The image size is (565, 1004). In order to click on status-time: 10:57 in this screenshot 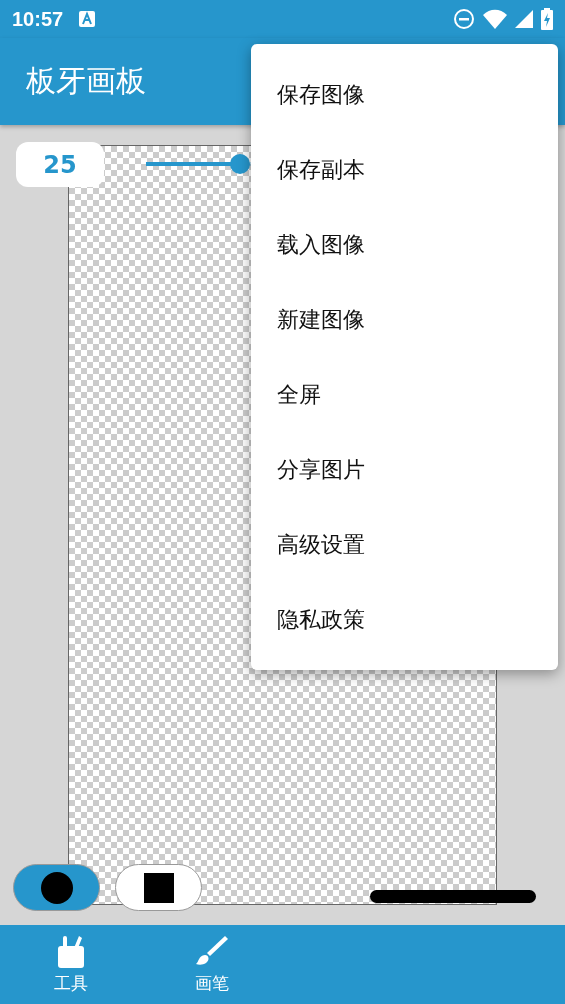, I will do `click(38, 19)`.